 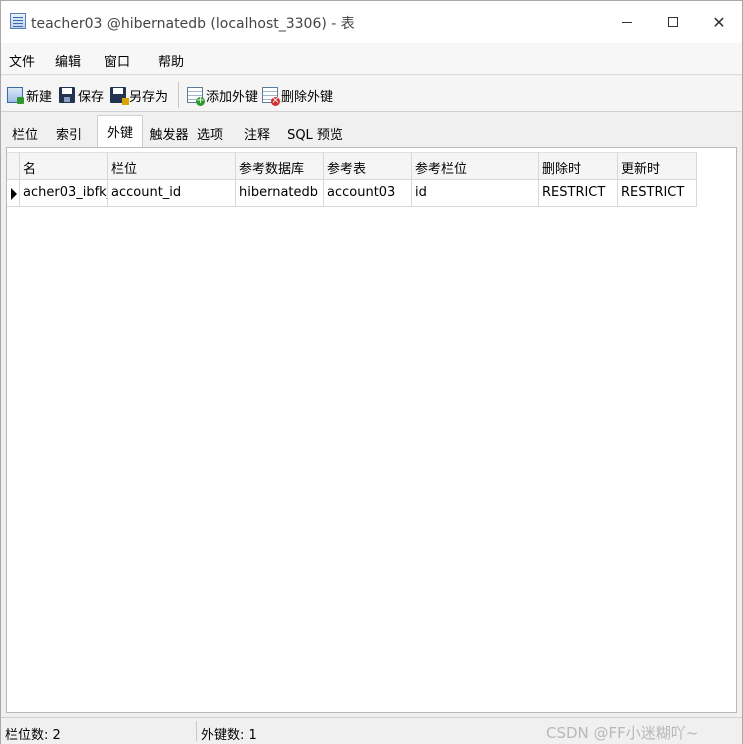 I want to click on status-separator, so click(x=196, y=731).